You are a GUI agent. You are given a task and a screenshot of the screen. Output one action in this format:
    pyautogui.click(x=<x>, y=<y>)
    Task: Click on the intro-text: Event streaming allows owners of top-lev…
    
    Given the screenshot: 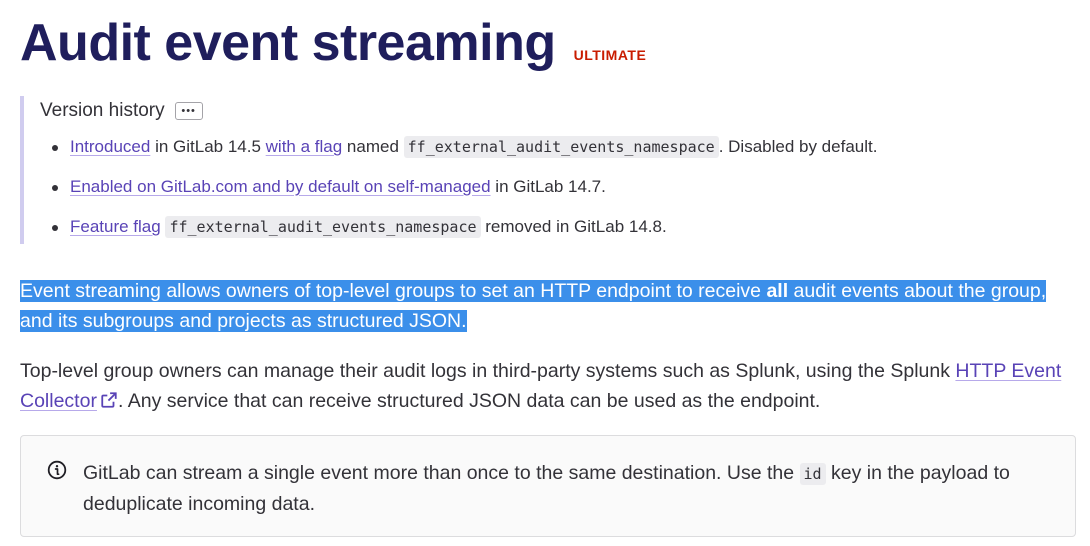 What is the action you would take?
    pyautogui.click(x=393, y=291)
    